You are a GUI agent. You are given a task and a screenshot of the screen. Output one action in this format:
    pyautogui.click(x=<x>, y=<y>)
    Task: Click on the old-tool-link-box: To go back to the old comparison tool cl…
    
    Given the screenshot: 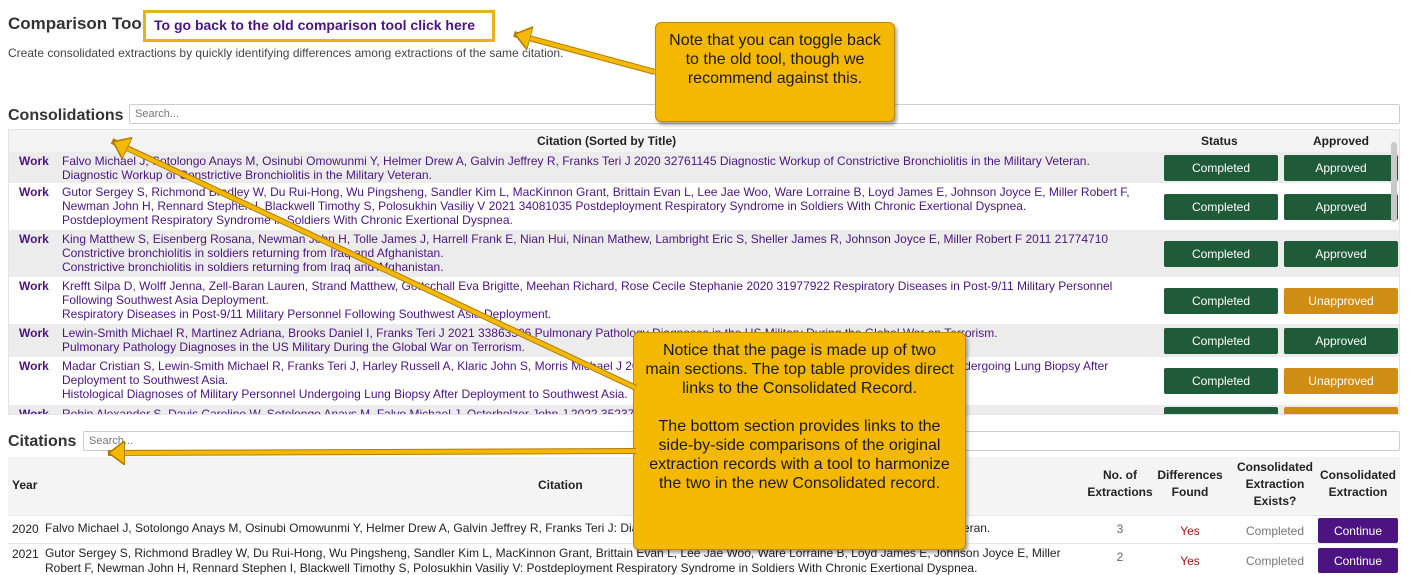 What is the action you would take?
    pyautogui.click(x=319, y=26)
    